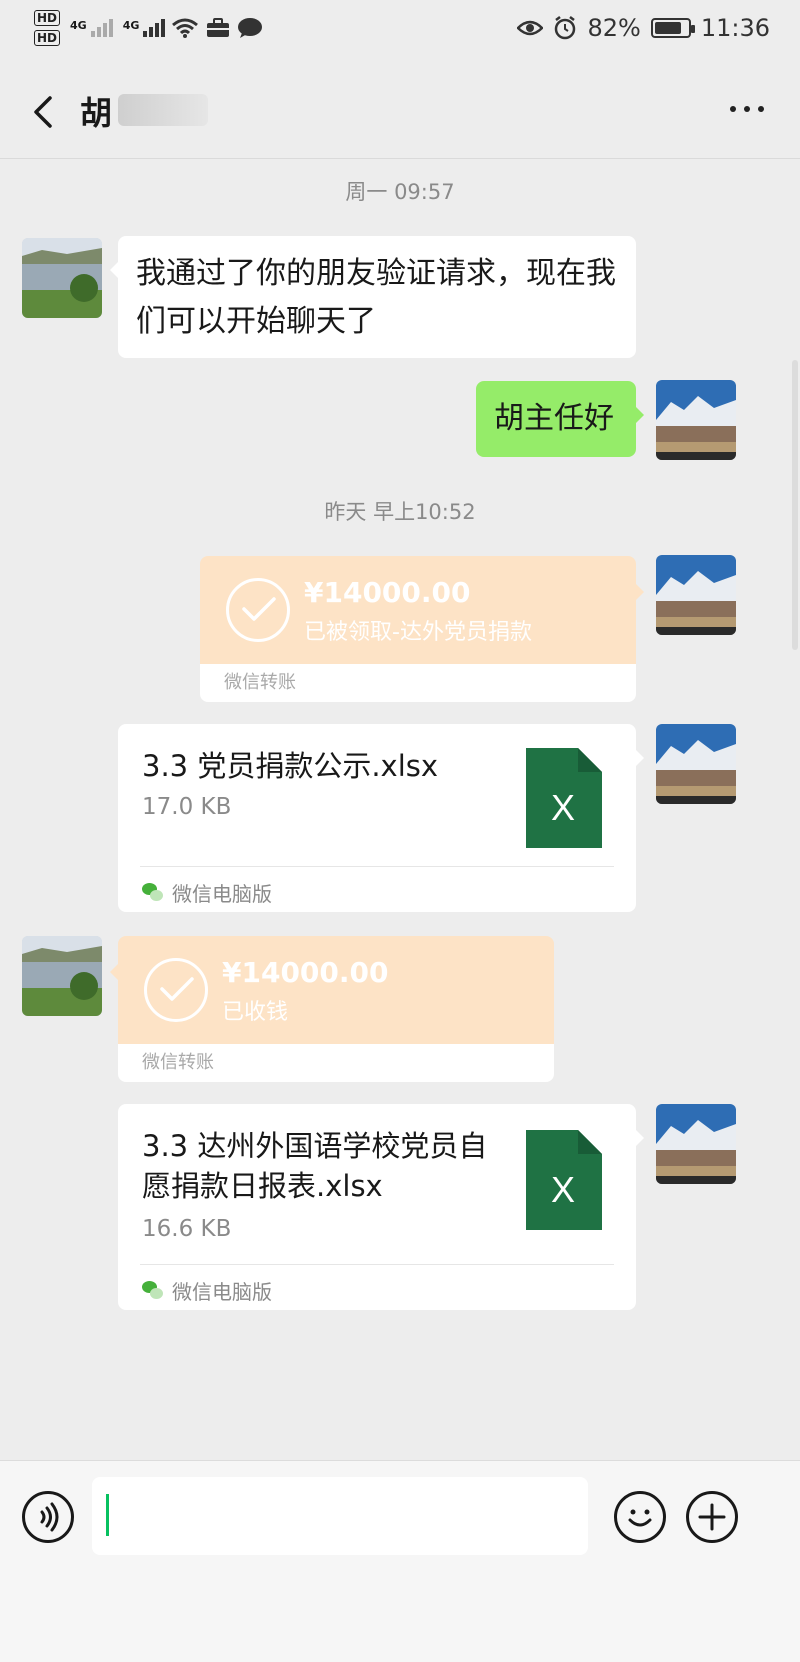 This screenshot has height=1662, width=800. I want to click on outgoing-text-bubble: 胡主任好, so click(560, 419).